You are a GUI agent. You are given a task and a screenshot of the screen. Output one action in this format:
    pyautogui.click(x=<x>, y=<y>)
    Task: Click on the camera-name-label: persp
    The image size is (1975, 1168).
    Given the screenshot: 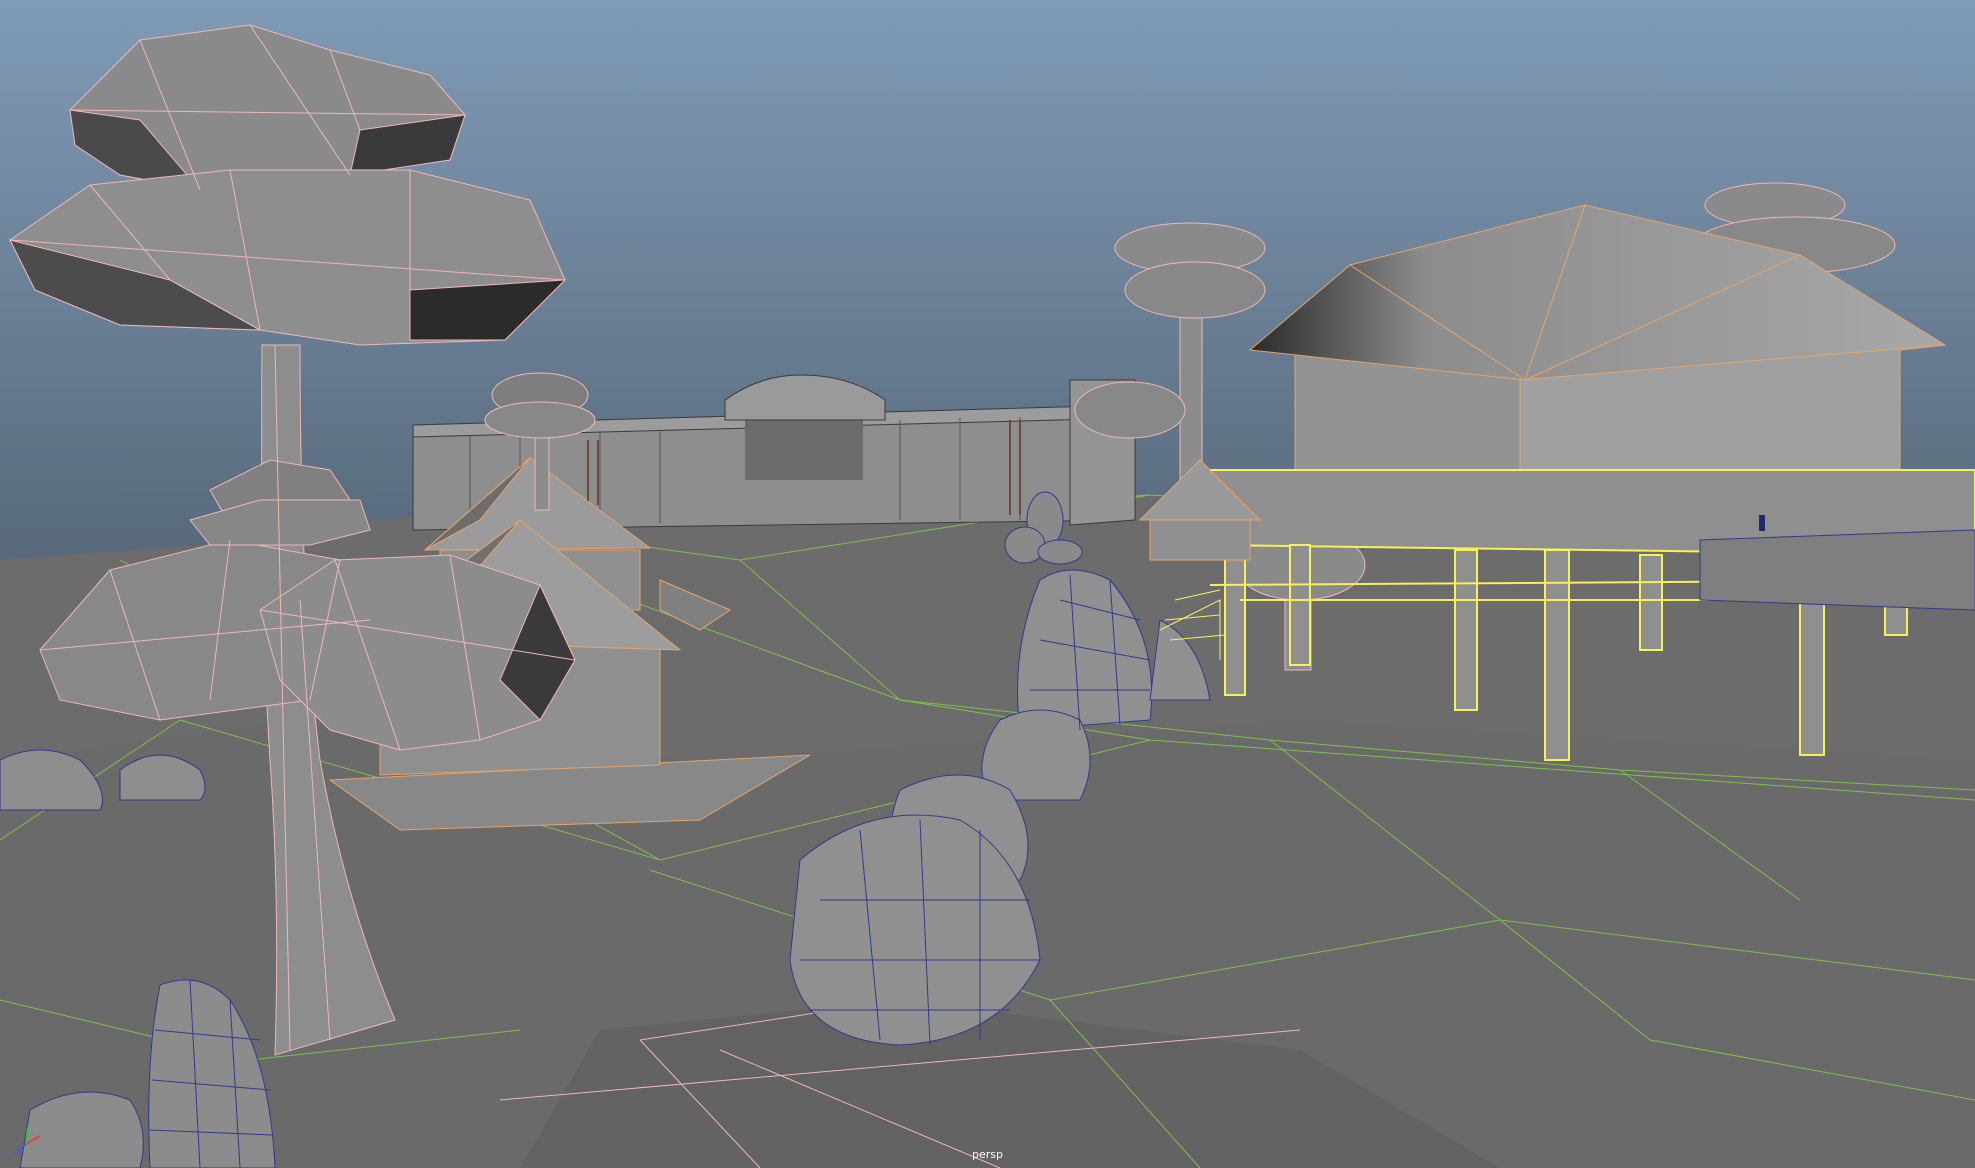 What is the action you would take?
    pyautogui.click(x=987, y=1154)
    